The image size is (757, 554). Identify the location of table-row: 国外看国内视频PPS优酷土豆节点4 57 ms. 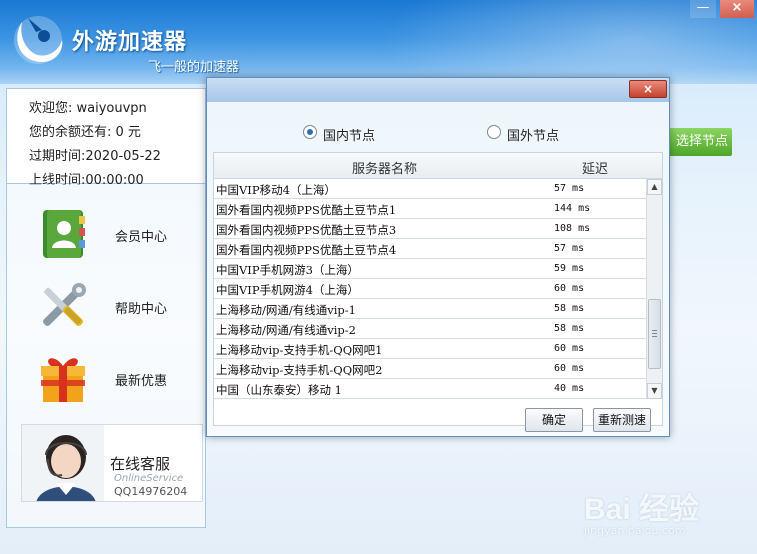
(430, 249).